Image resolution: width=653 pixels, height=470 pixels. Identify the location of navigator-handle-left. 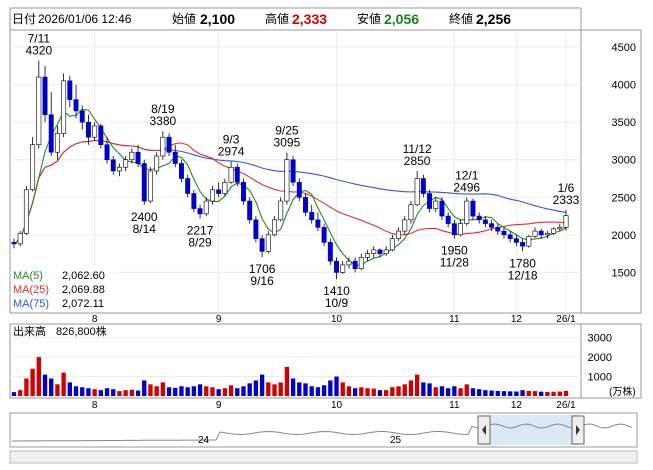
(484, 430).